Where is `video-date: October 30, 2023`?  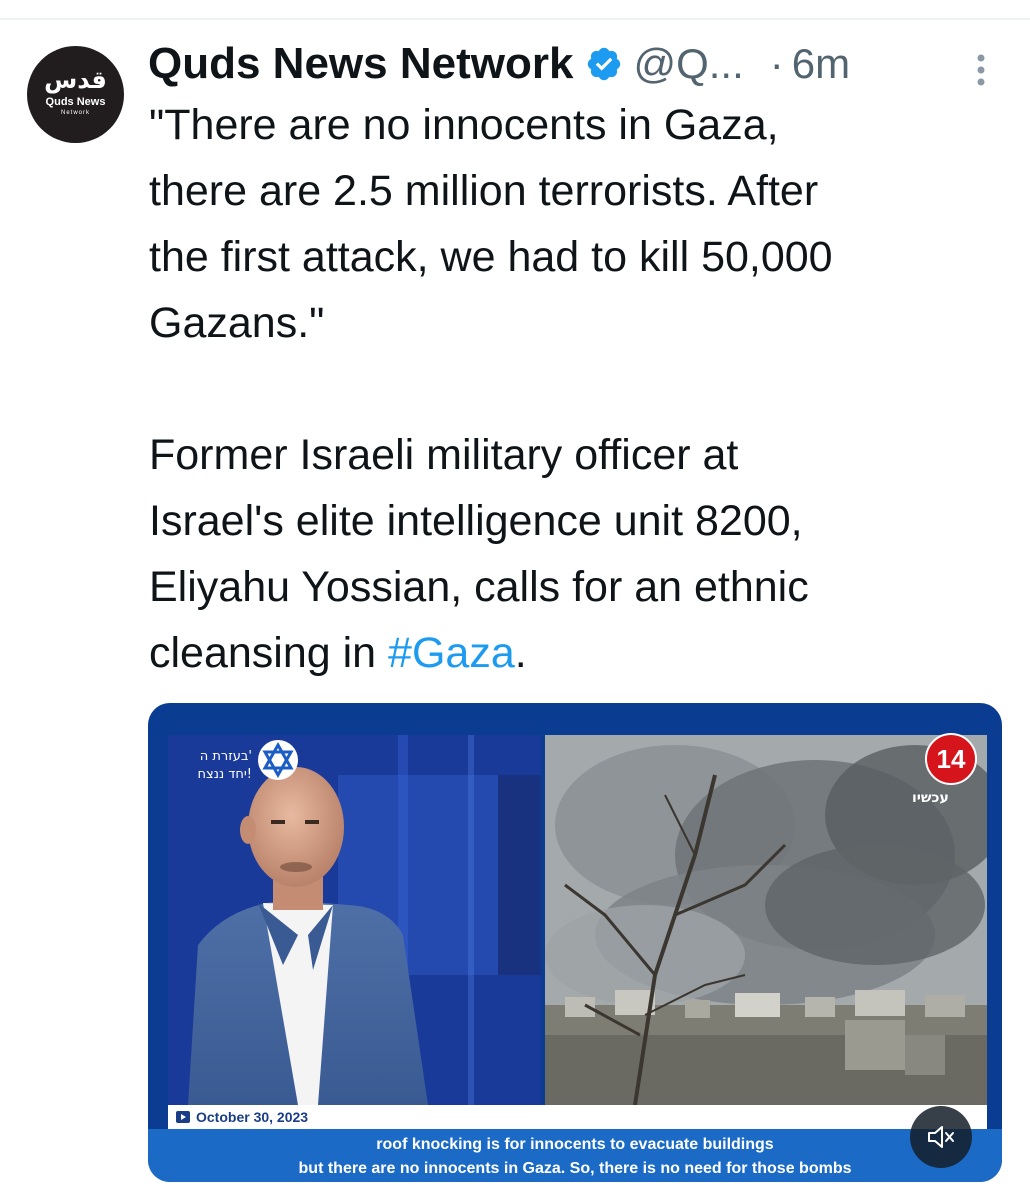
video-date: October 30, 2023 is located at coordinates (252, 1117).